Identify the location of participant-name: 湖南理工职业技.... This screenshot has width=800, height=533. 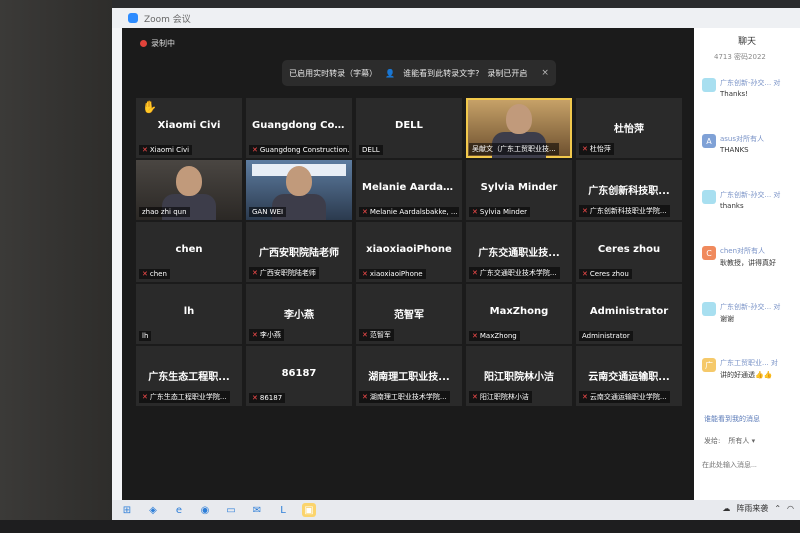
(409, 377).